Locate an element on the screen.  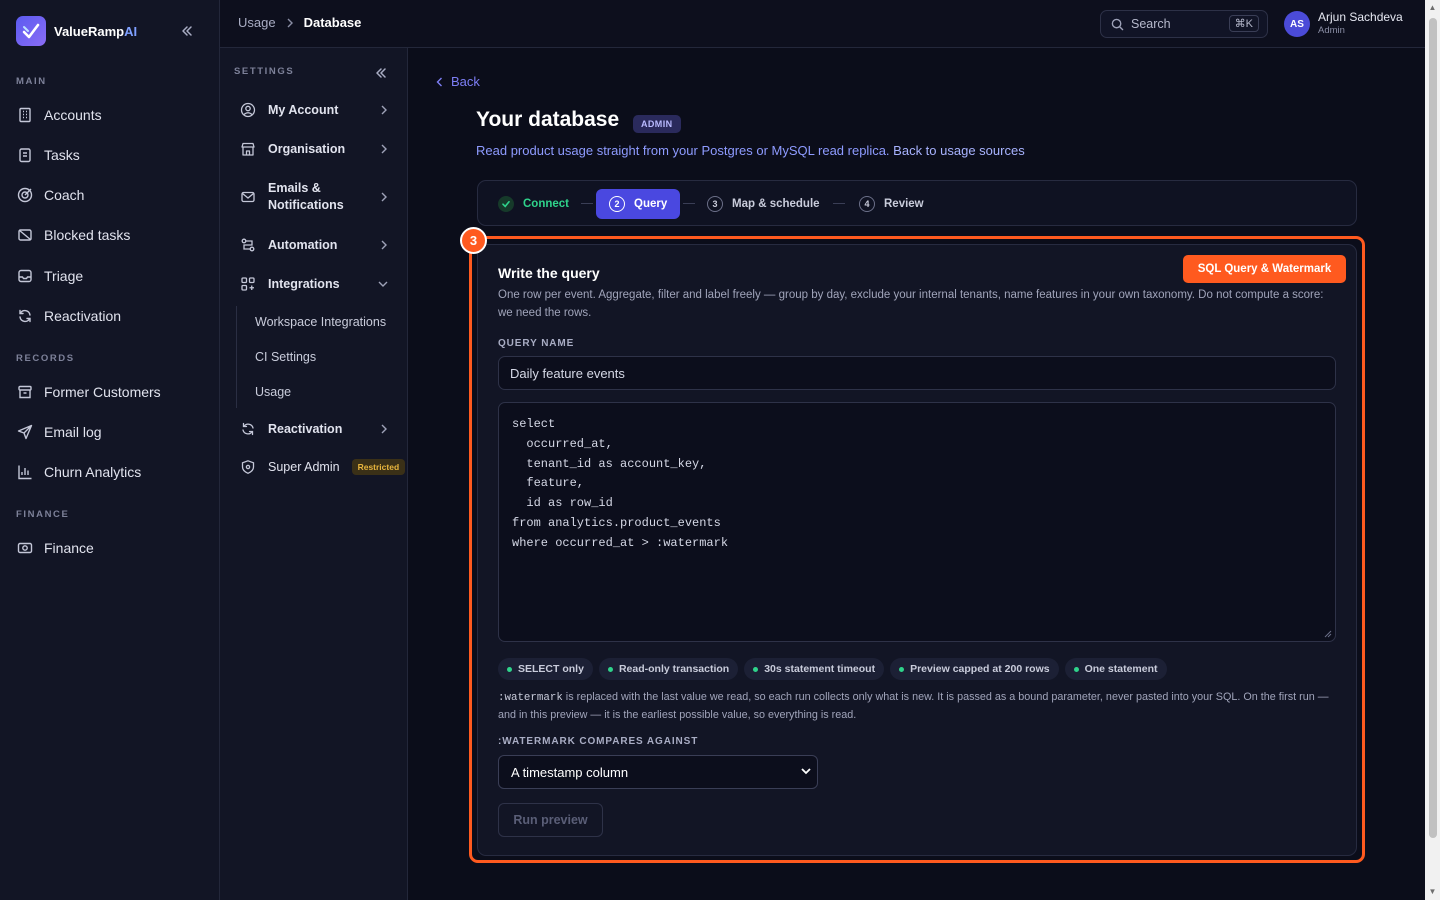
step-query: 2 Query is located at coordinates (638, 204).